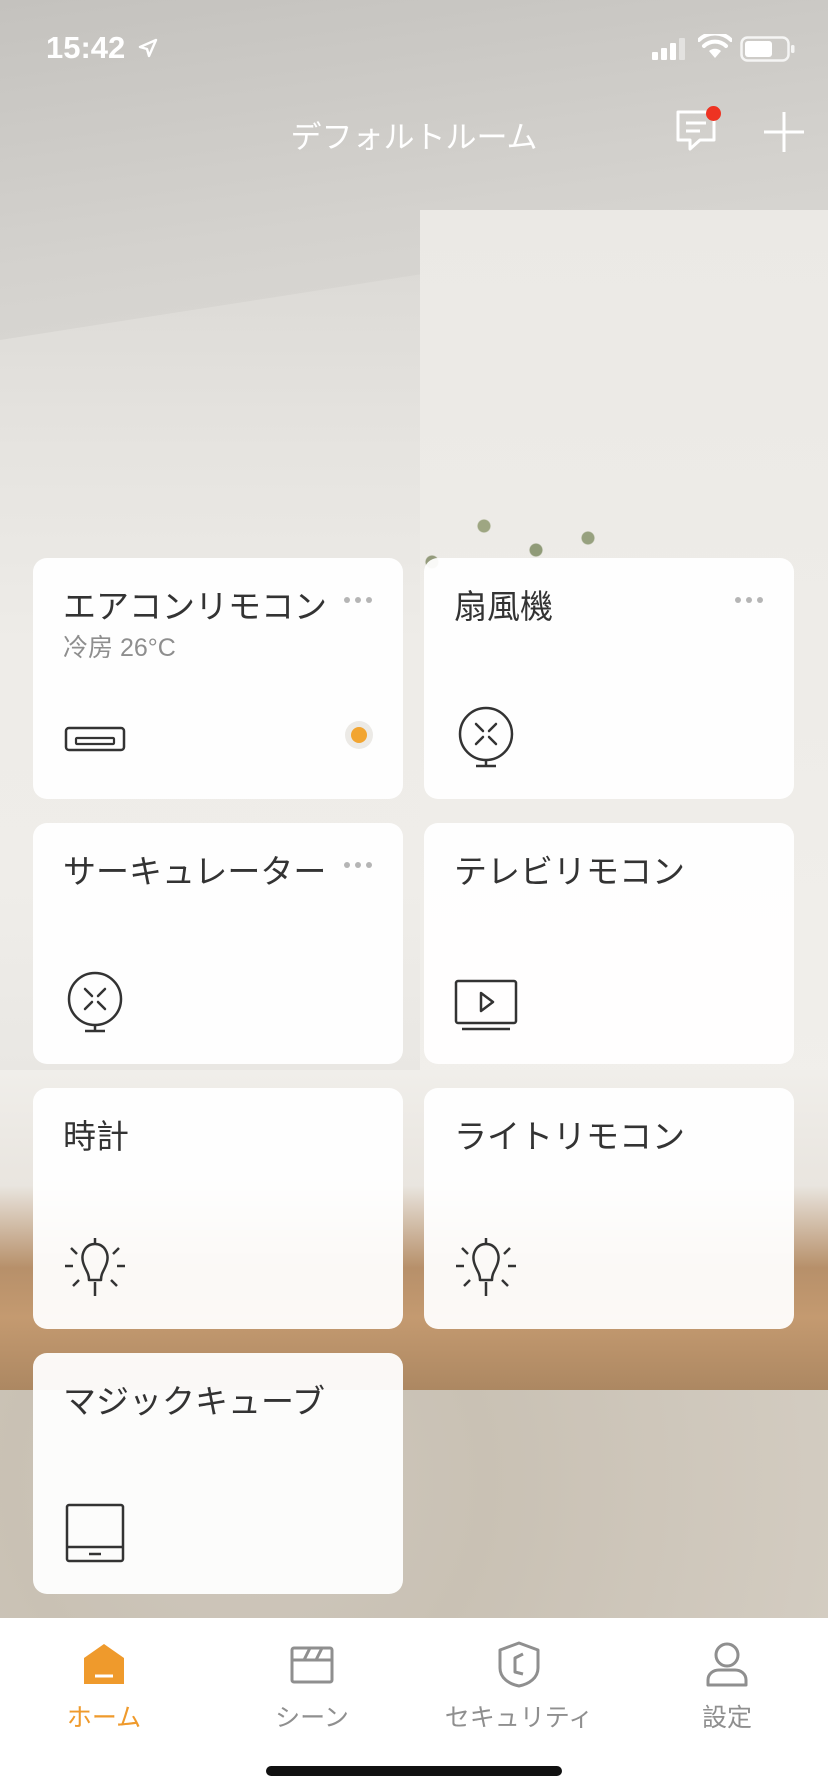 The image size is (828, 1792). Describe the element at coordinates (104, 1695) in the screenshot. I see `tab-home: ホーム` at that location.